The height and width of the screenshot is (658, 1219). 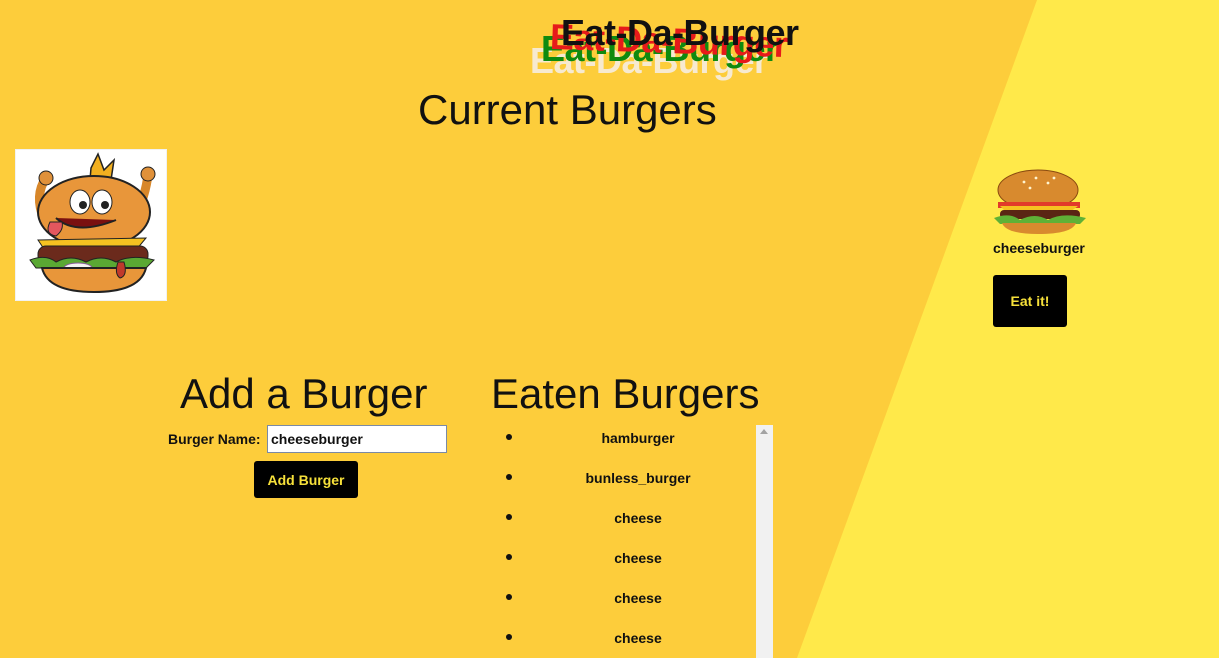 I want to click on eaten-burger-name: bunless_burger, so click(x=638, y=478).